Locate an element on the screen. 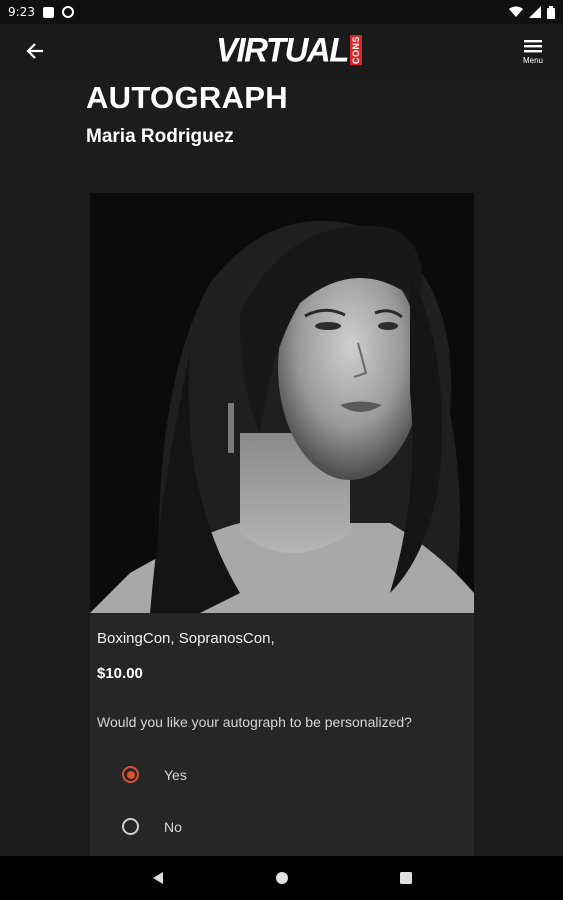  data-saver-icon is located at coordinates (67, 12).